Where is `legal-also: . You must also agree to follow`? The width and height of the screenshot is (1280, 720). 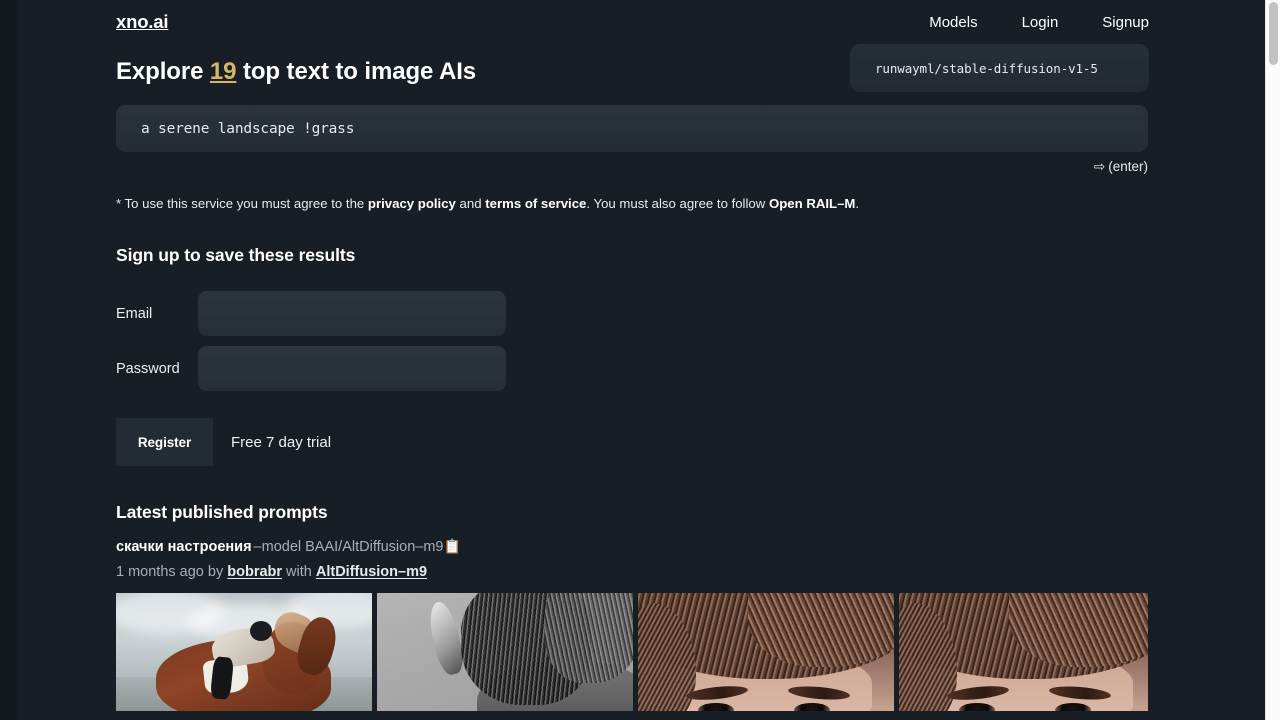 legal-also: . You must also agree to follow is located at coordinates (677, 203).